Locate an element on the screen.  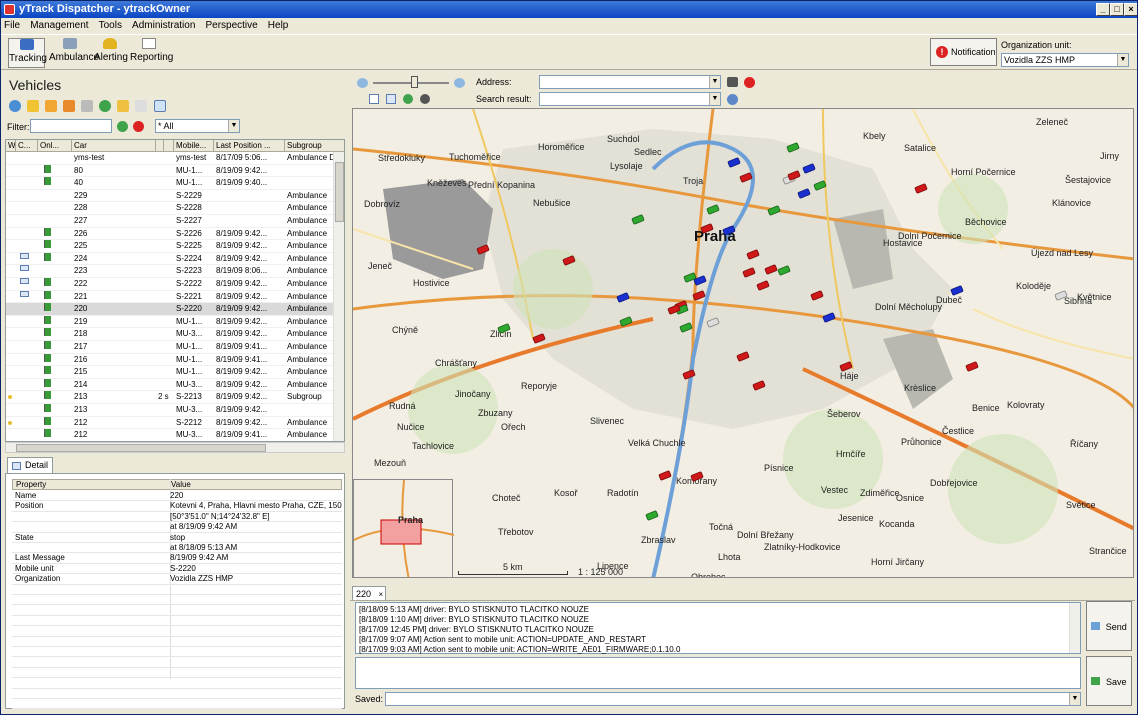
zoom-in-icon is located at coordinates (459, 83).